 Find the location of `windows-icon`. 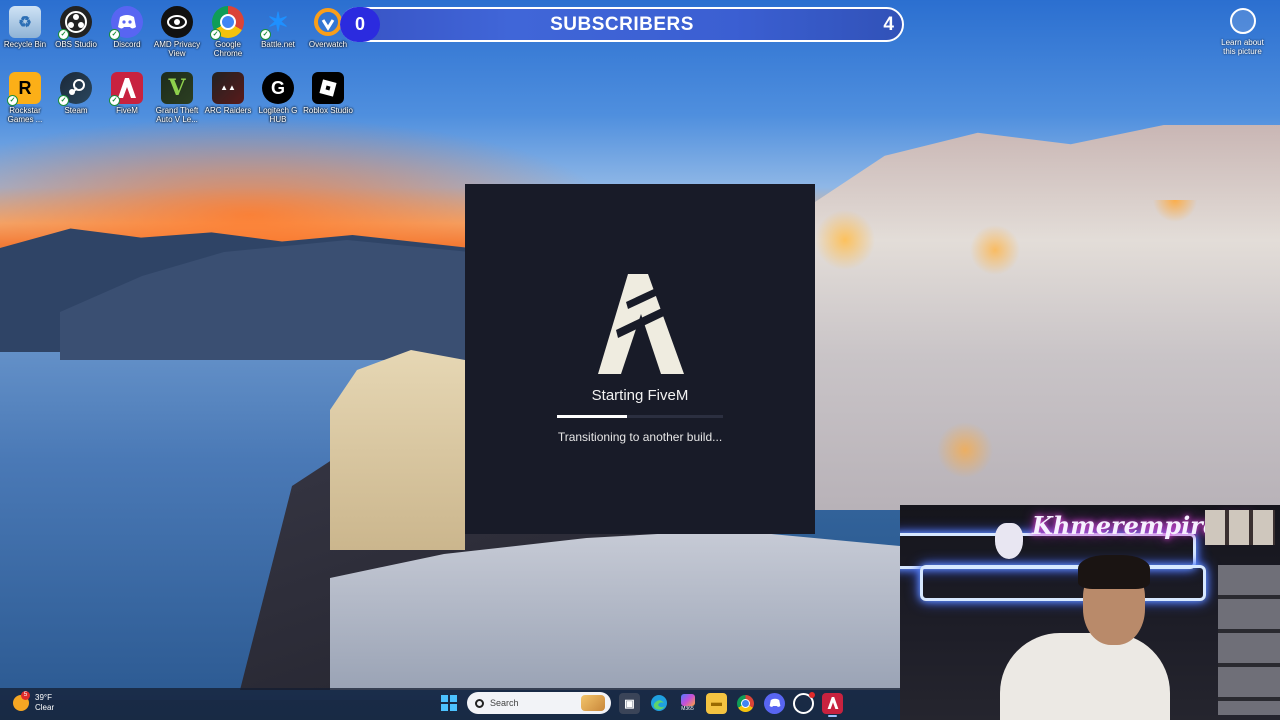

windows-icon is located at coordinates (448, 703).